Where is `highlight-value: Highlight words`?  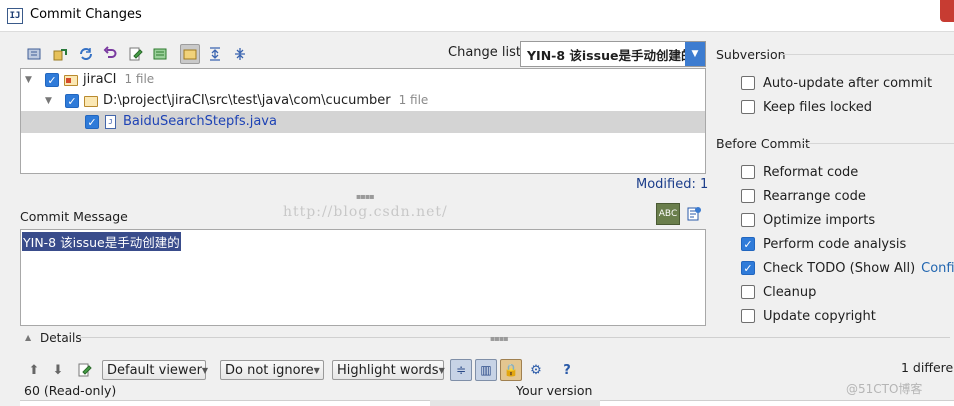
highlight-value: Highlight words is located at coordinates (388, 370).